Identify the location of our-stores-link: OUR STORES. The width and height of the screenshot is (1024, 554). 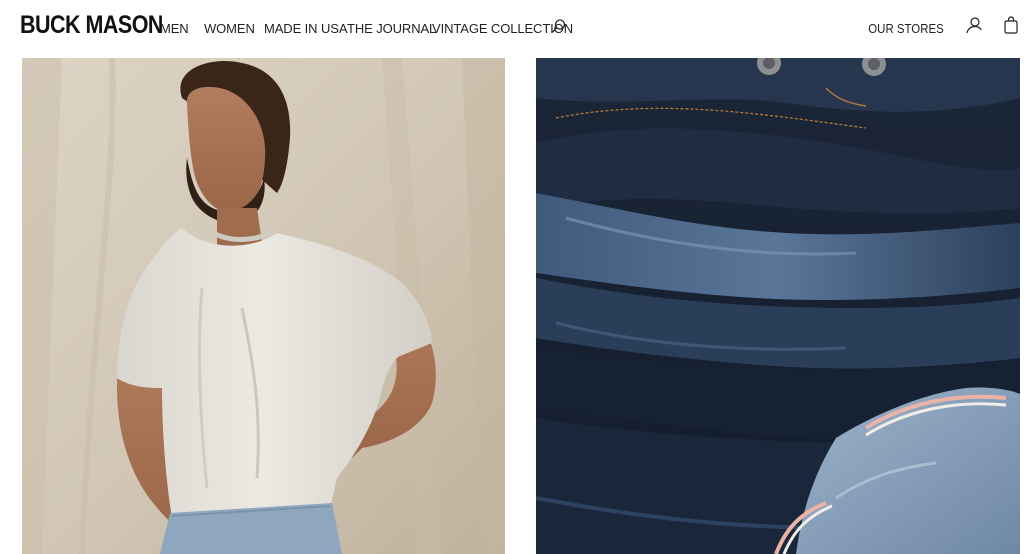
(906, 29).